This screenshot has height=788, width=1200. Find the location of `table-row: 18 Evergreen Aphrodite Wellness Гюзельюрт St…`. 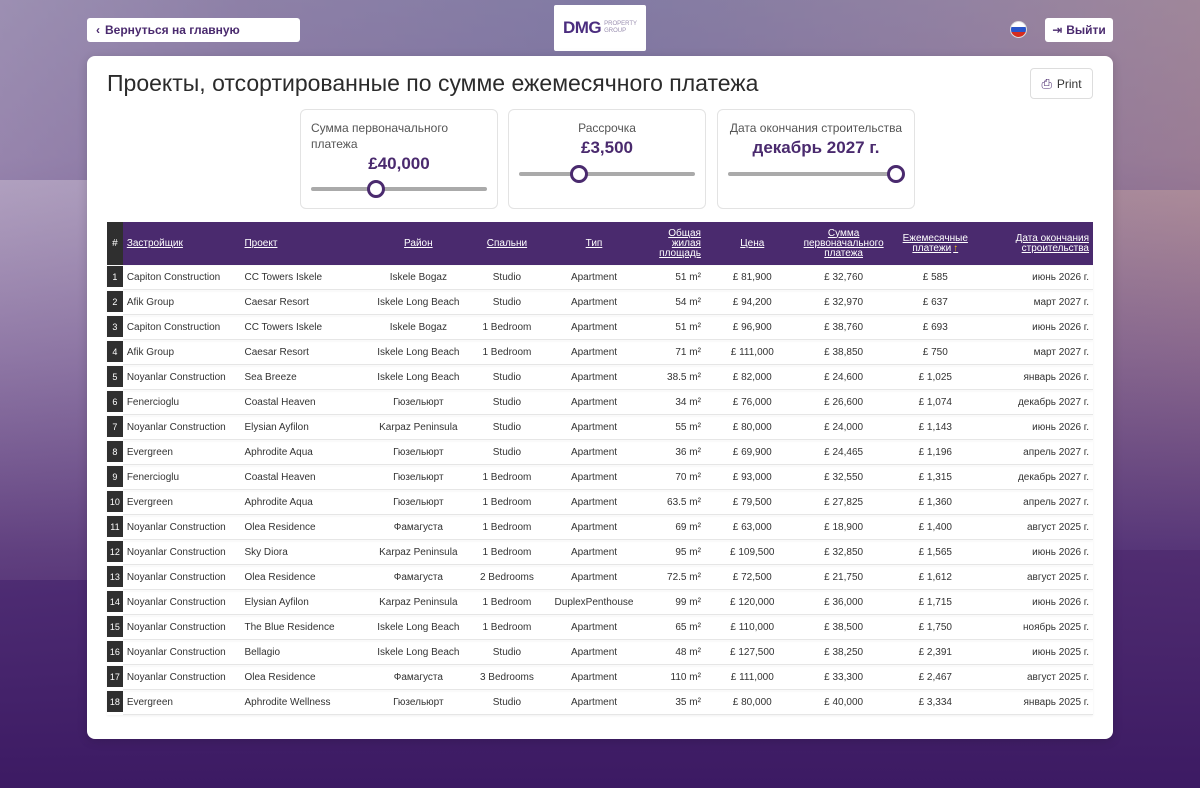

table-row: 18 Evergreen Aphrodite Wellness Гюзельюрт St… is located at coordinates (600, 702).